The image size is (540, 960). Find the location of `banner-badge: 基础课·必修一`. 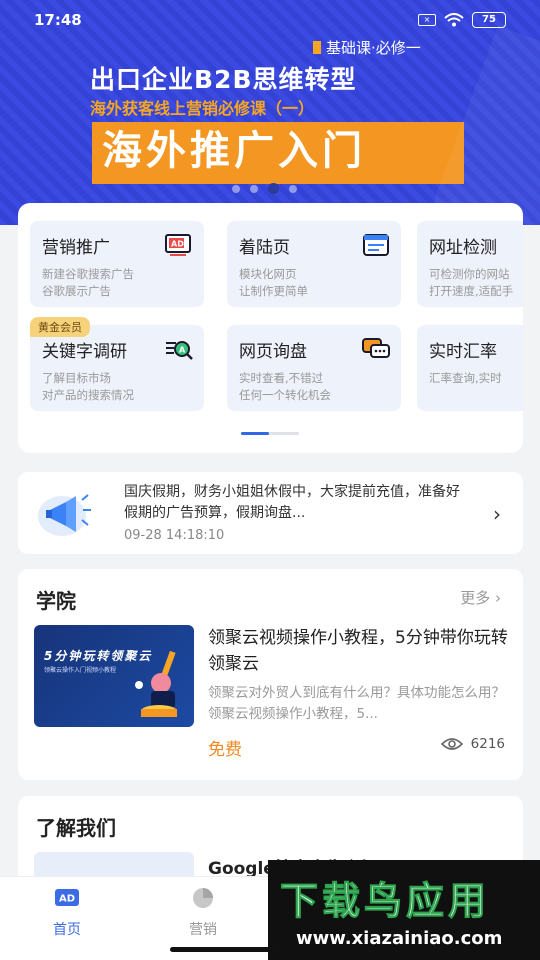

banner-badge: 基础课·必修一 is located at coordinates (367, 47).